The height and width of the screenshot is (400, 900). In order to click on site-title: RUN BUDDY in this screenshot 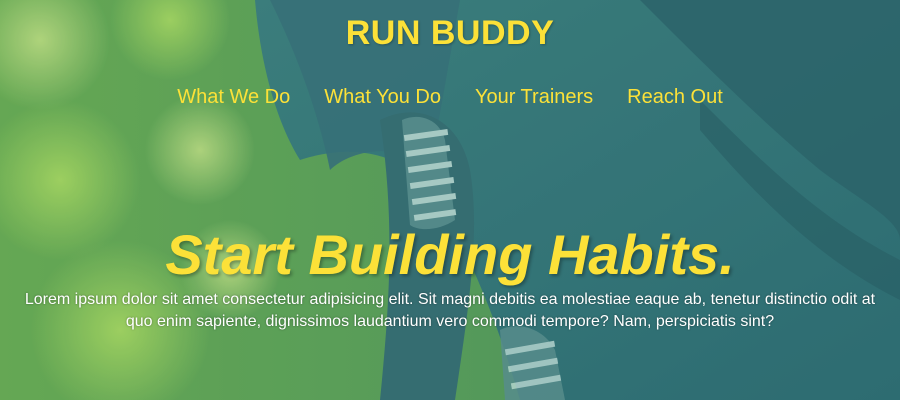, I will do `click(450, 33)`.